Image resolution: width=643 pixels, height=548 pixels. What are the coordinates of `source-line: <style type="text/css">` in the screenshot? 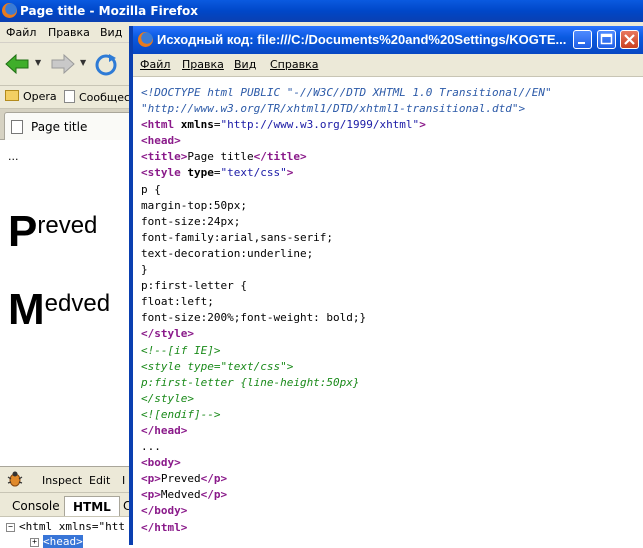 It's located at (391, 173).